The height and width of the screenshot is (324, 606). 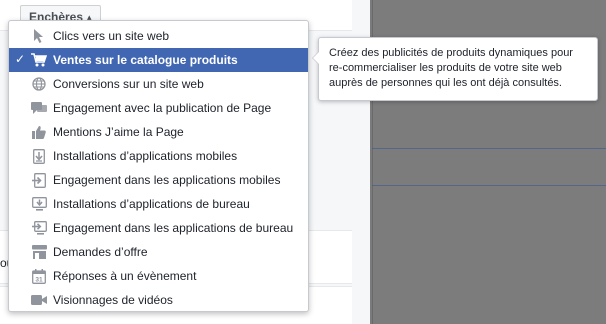 What do you see at coordinates (39, 180) in the screenshot?
I see `mobile-enter-icon` at bounding box center [39, 180].